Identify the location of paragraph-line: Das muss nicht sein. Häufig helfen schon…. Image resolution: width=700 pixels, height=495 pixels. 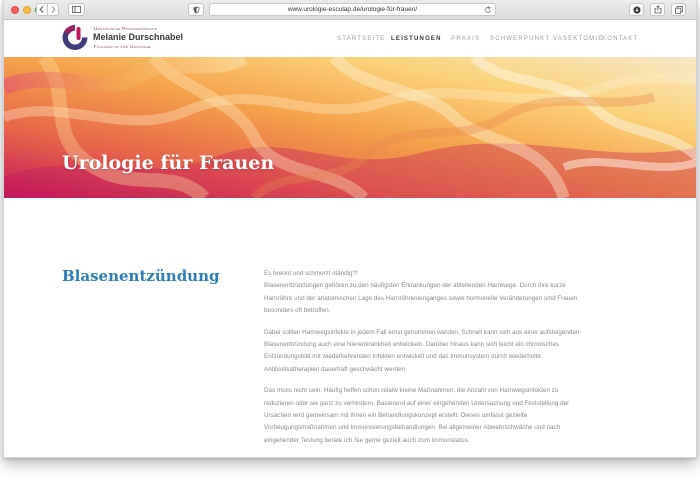
(411, 391).